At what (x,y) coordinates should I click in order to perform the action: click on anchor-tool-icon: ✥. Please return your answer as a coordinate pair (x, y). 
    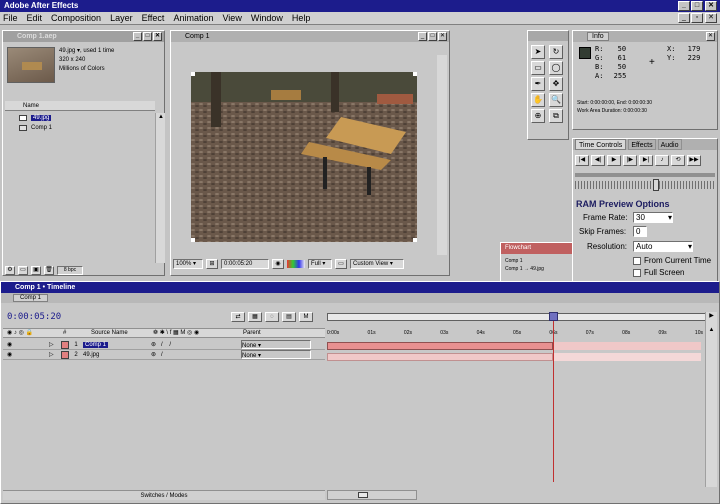
    Looking at the image, I should click on (556, 84).